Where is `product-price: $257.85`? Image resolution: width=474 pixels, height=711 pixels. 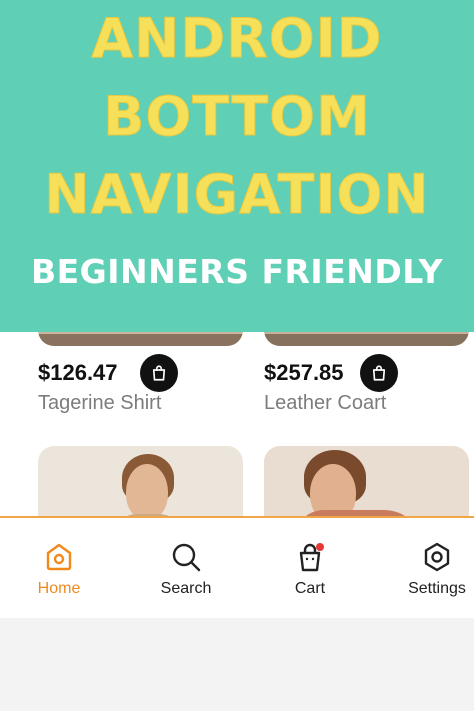
product-price: $257.85 is located at coordinates (304, 372).